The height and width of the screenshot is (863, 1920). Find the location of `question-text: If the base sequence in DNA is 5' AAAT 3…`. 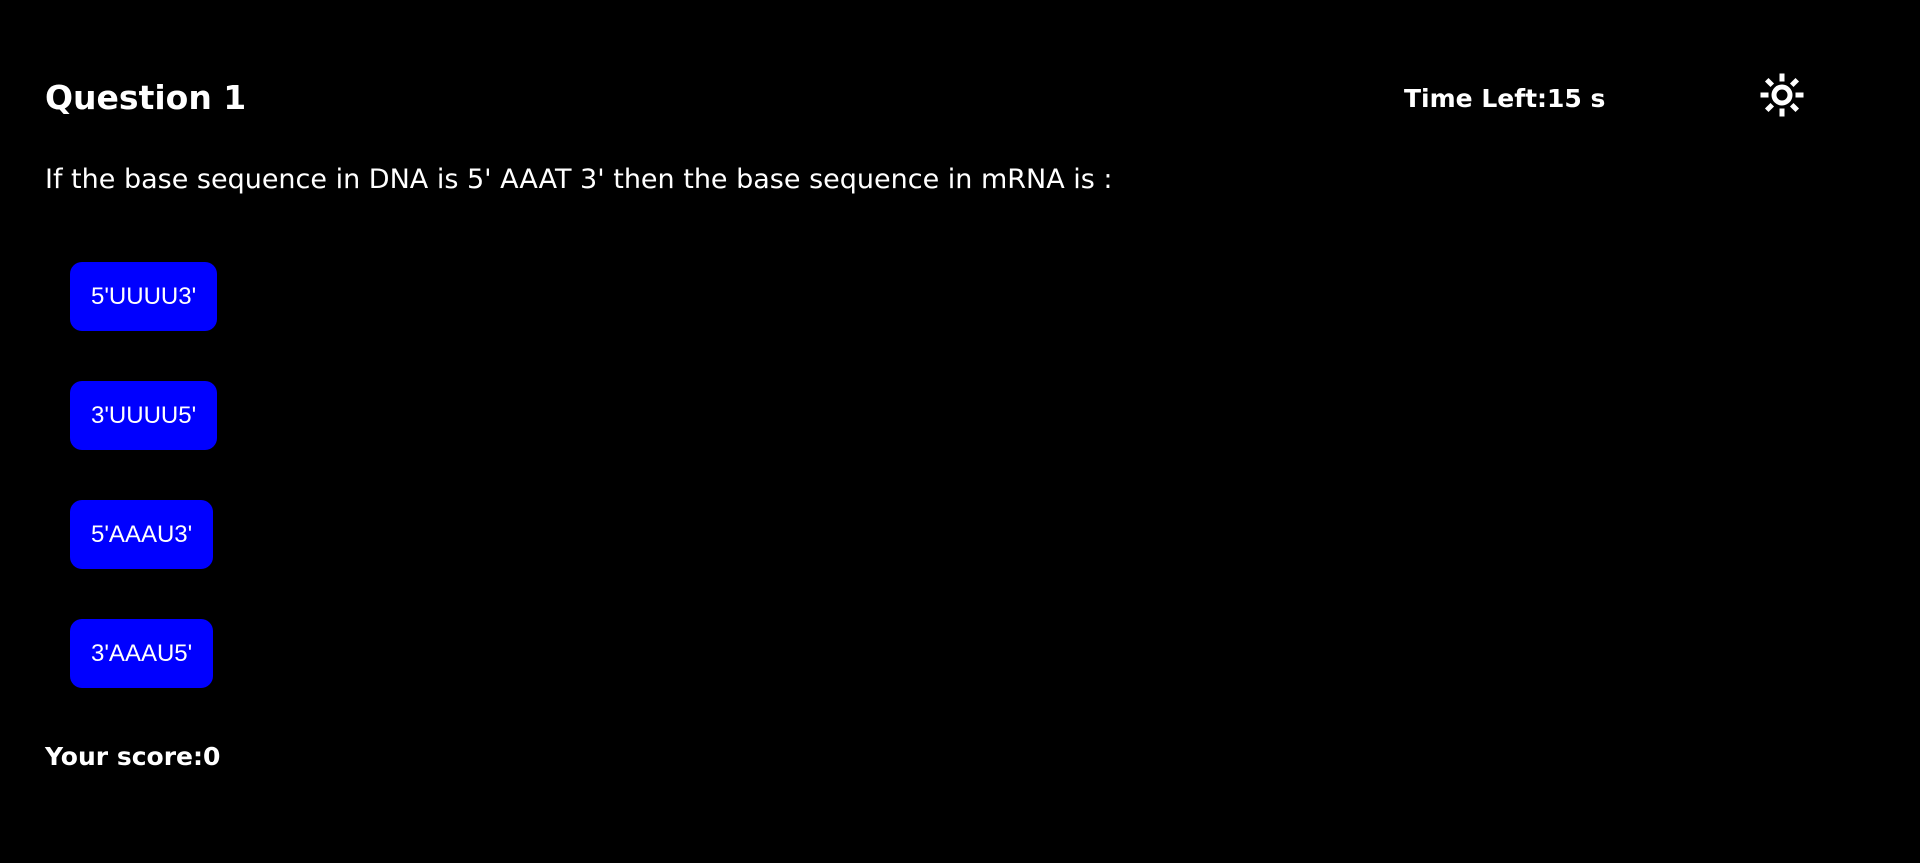

question-text: If the base sequence in DNA is 5' AAAT 3… is located at coordinates (579, 179).